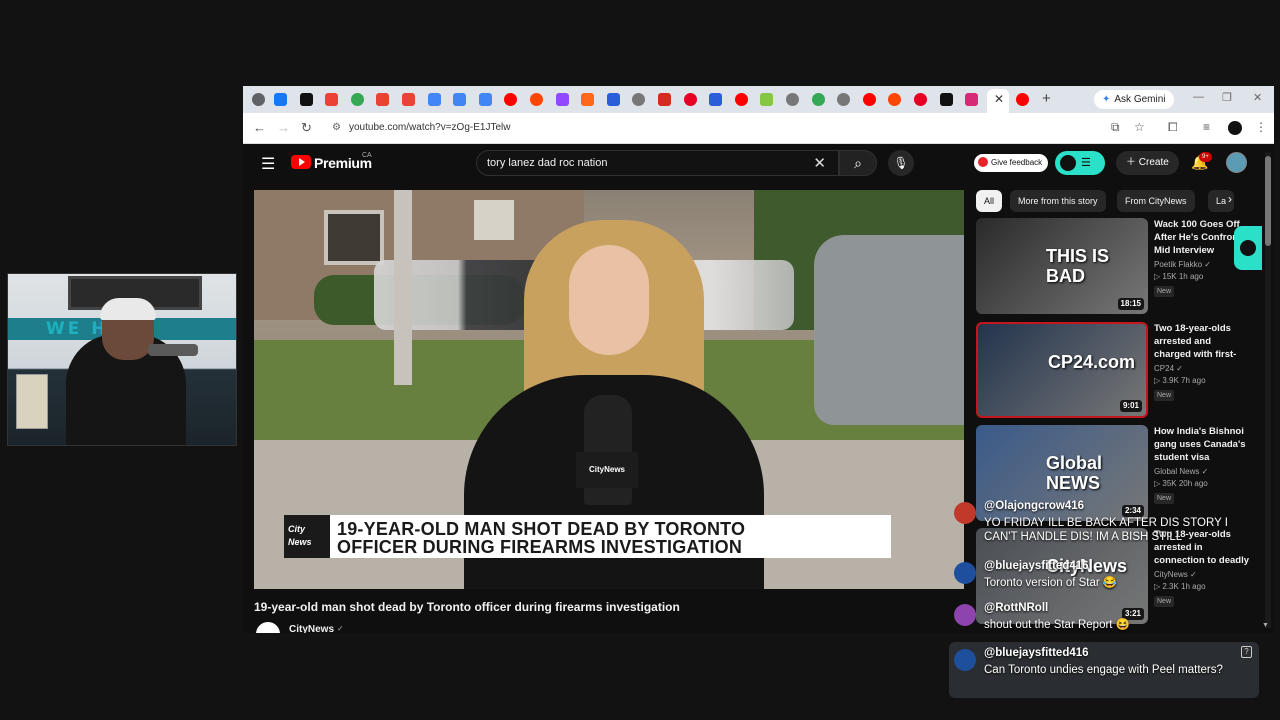 The width and height of the screenshot is (1280, 720). I want to click on related-filter-chips: All More from this story From CityNews La, so click(1111, 201).